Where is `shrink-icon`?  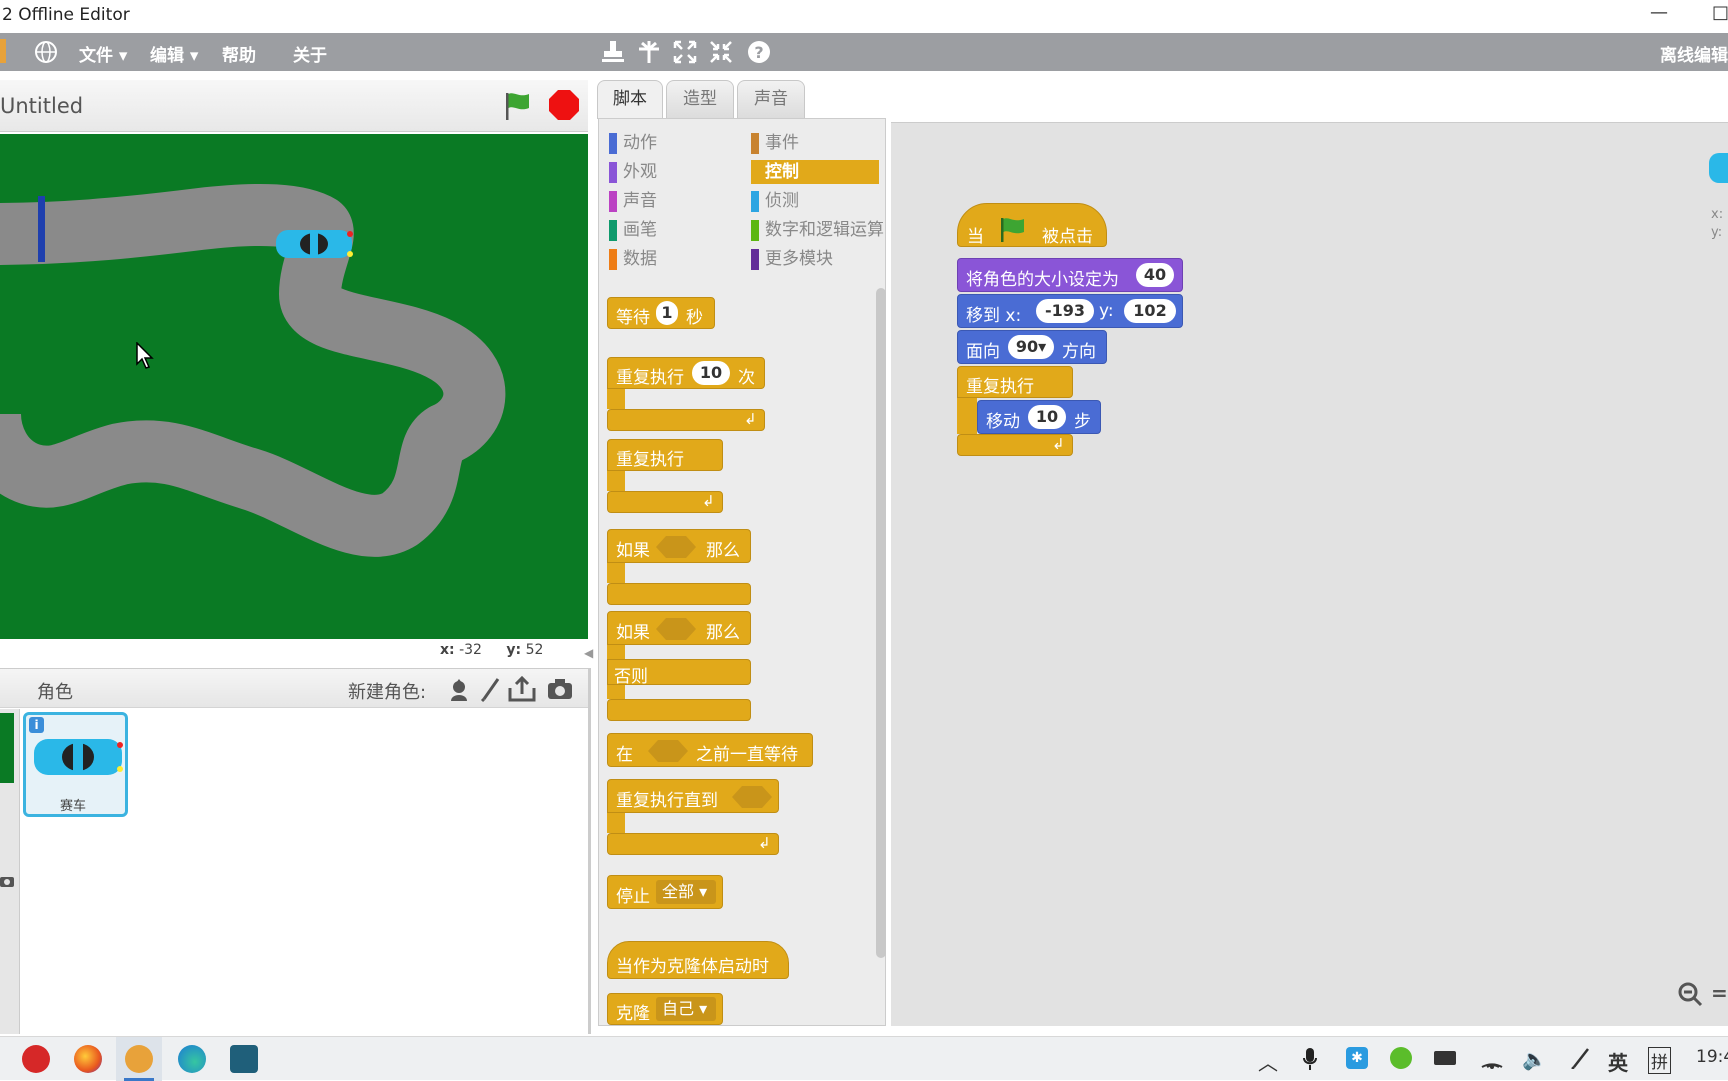
shrink-icon is located at coordinates (721, 52).